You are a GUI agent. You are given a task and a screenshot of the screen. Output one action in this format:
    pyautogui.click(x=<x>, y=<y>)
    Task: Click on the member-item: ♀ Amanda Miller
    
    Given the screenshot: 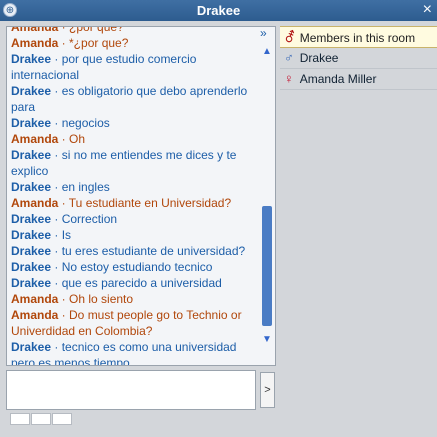 What is the action you would take?
    pyautogui.click(x=358, y=79)
    